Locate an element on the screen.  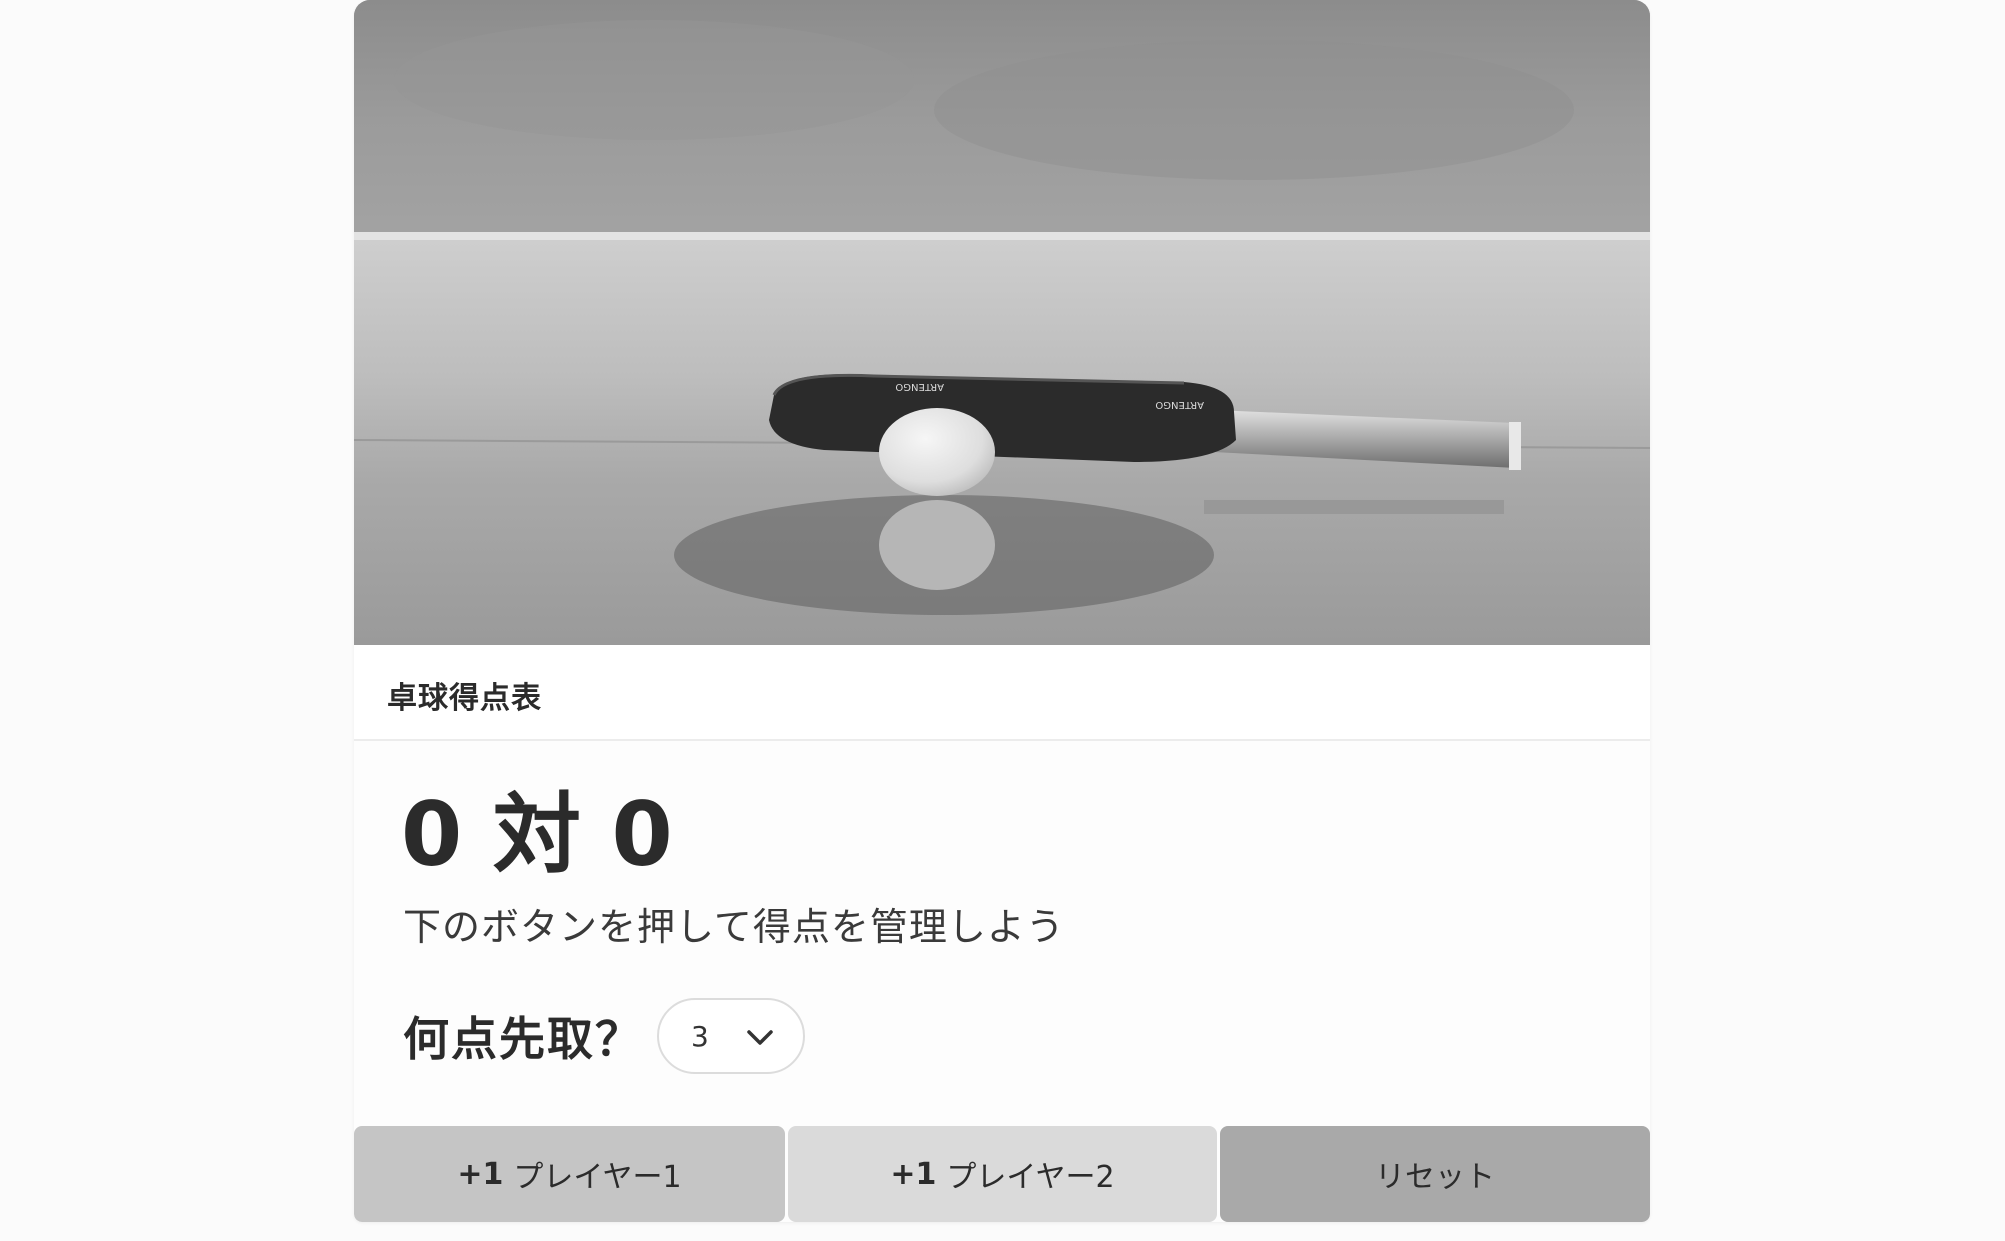
player1-plus-prefix: +1 is located at coordinates (480, 1174).